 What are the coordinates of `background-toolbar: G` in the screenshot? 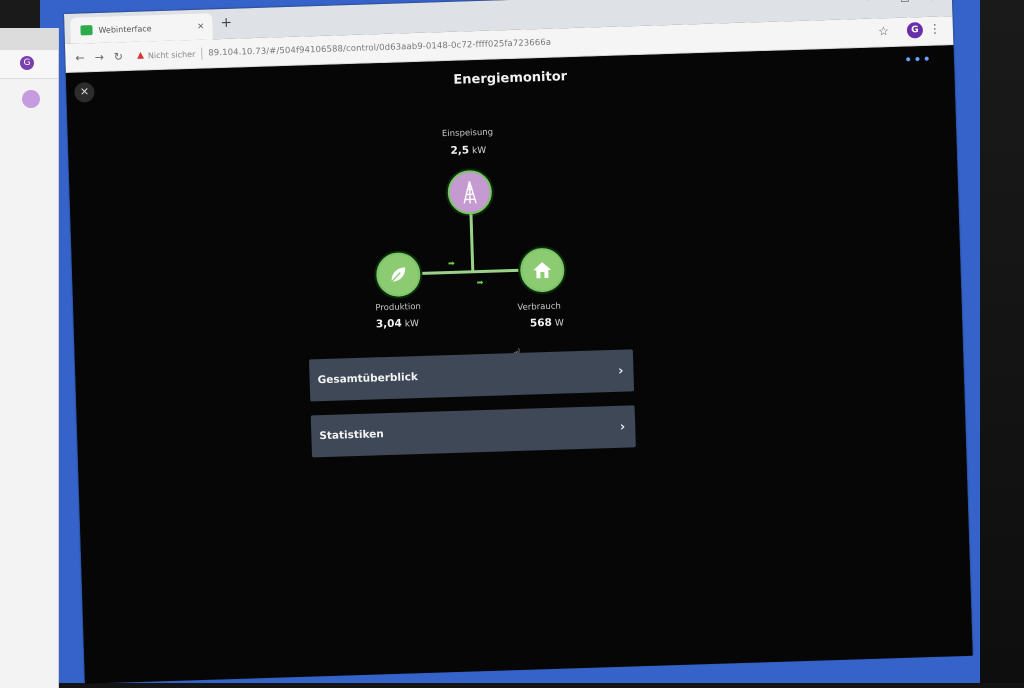 It's located at (29, 64).